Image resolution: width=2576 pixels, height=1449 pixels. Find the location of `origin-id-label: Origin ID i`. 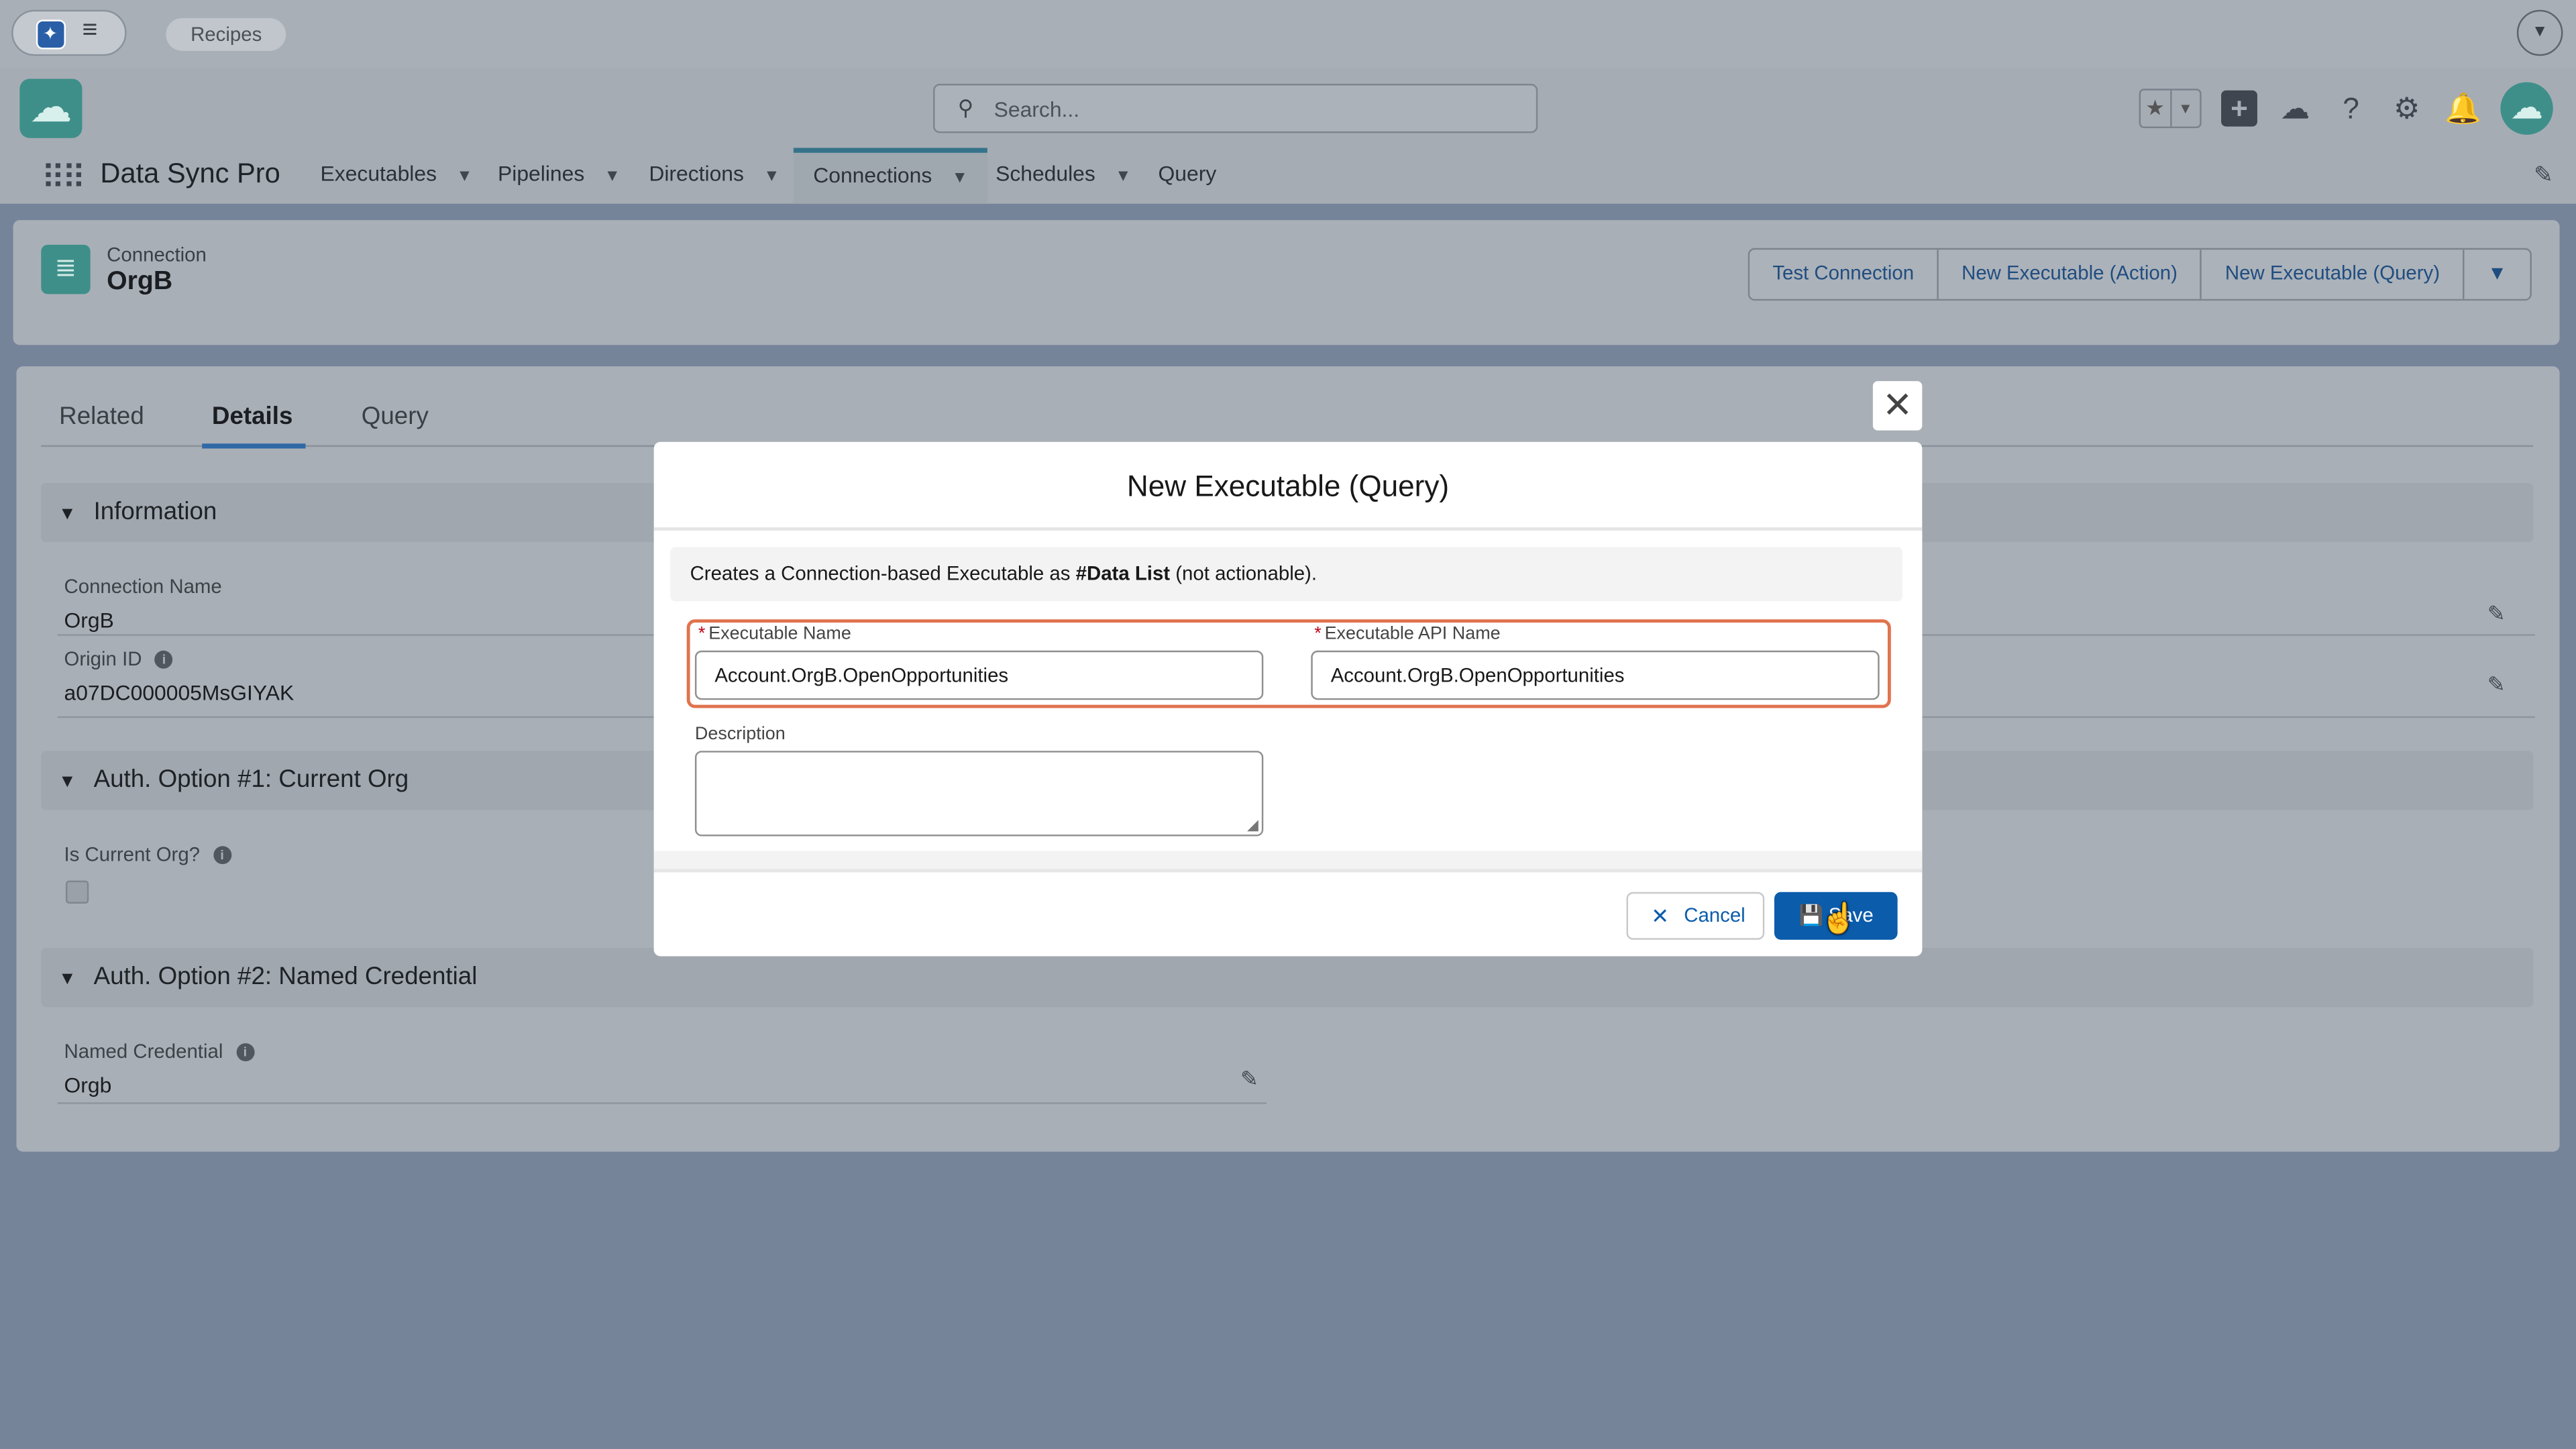

origin-id-label: Origin ID i is located at coordinates (118, 658).